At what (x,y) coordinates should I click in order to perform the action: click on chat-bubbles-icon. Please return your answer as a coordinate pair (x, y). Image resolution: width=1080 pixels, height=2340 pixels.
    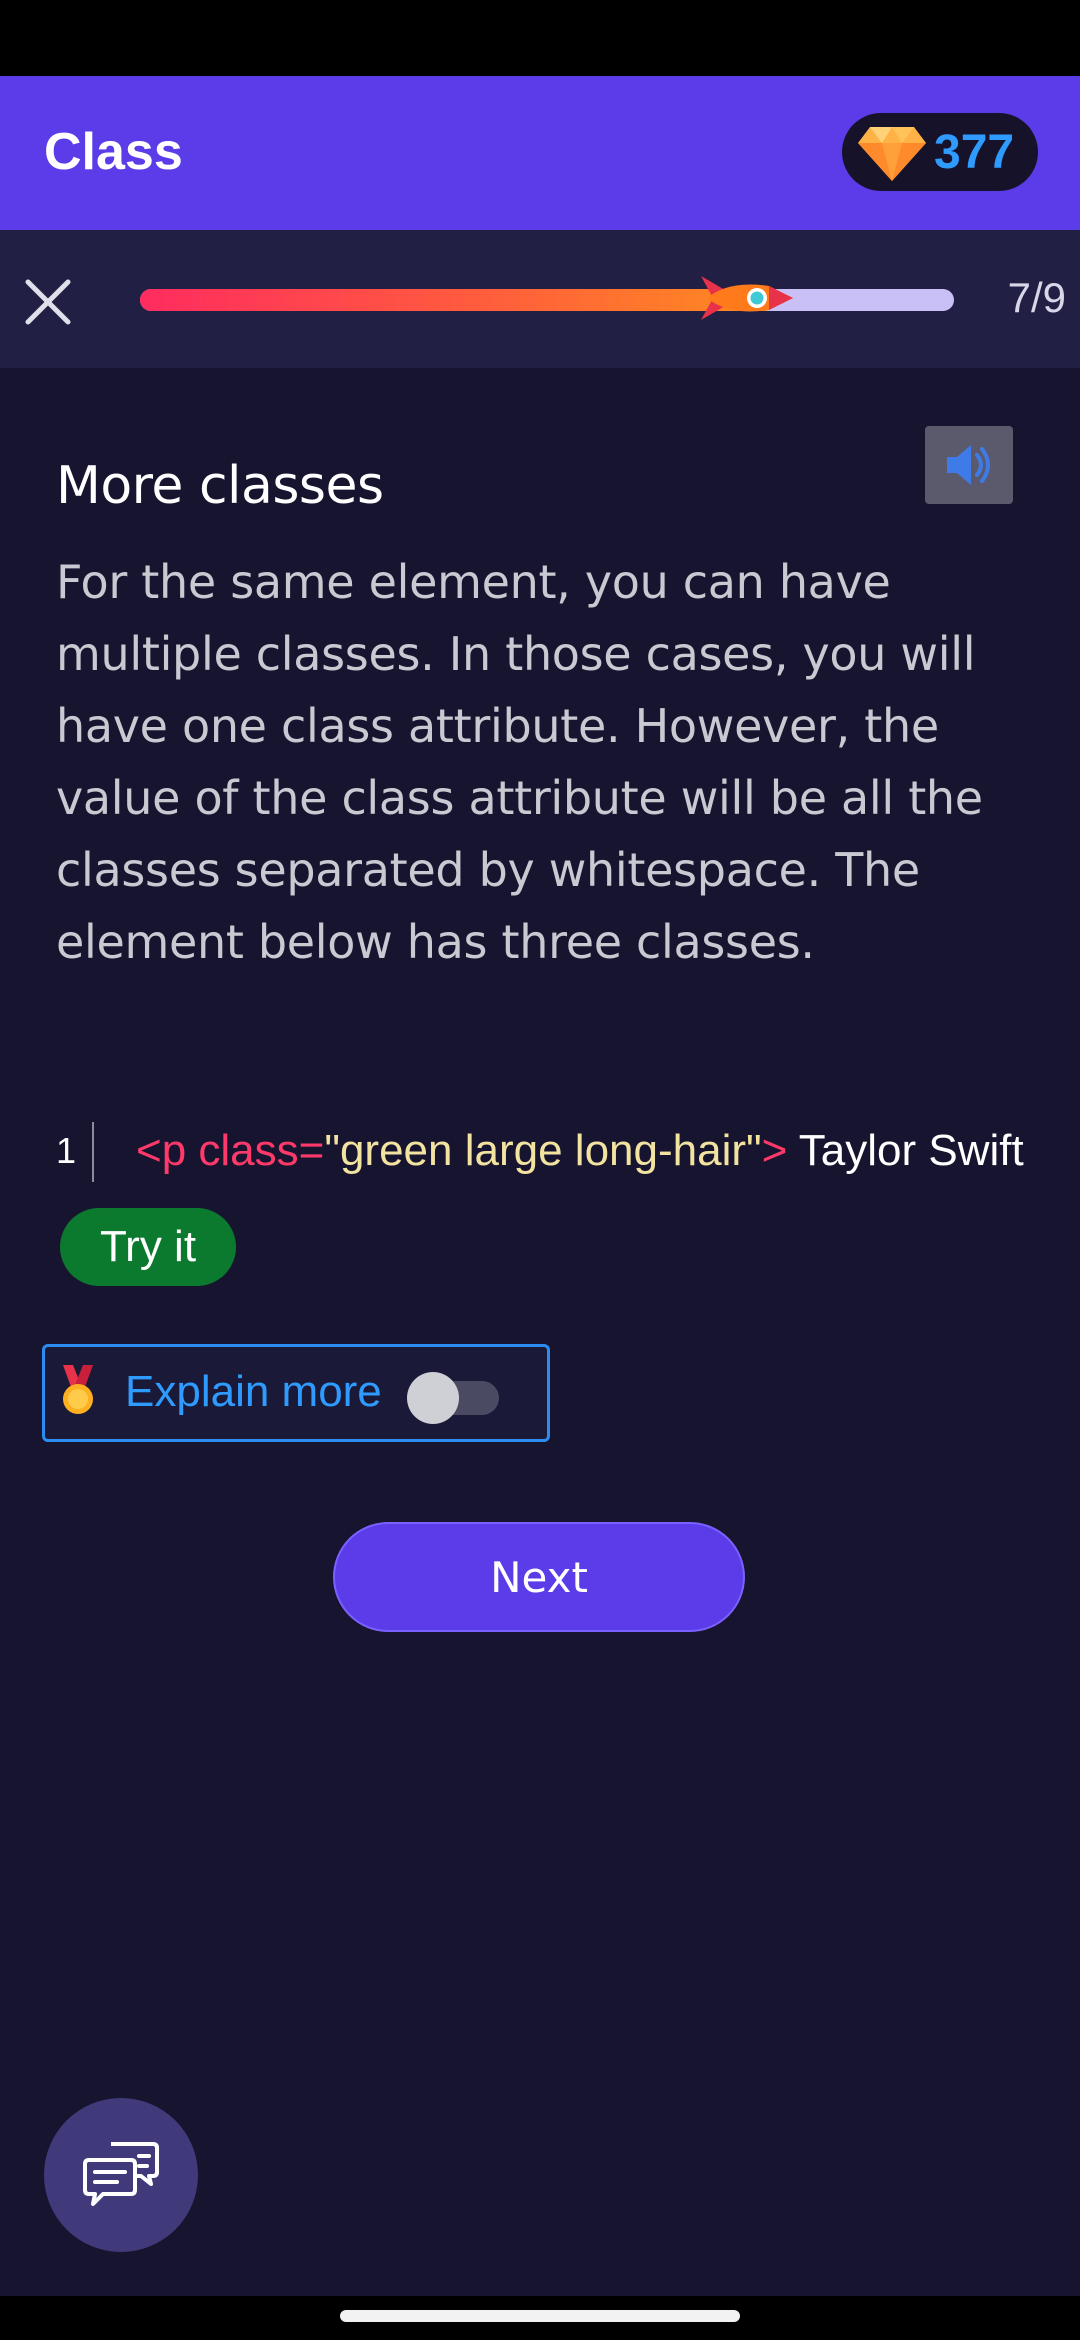
    Looking at the image, I should click on (121, 2174).